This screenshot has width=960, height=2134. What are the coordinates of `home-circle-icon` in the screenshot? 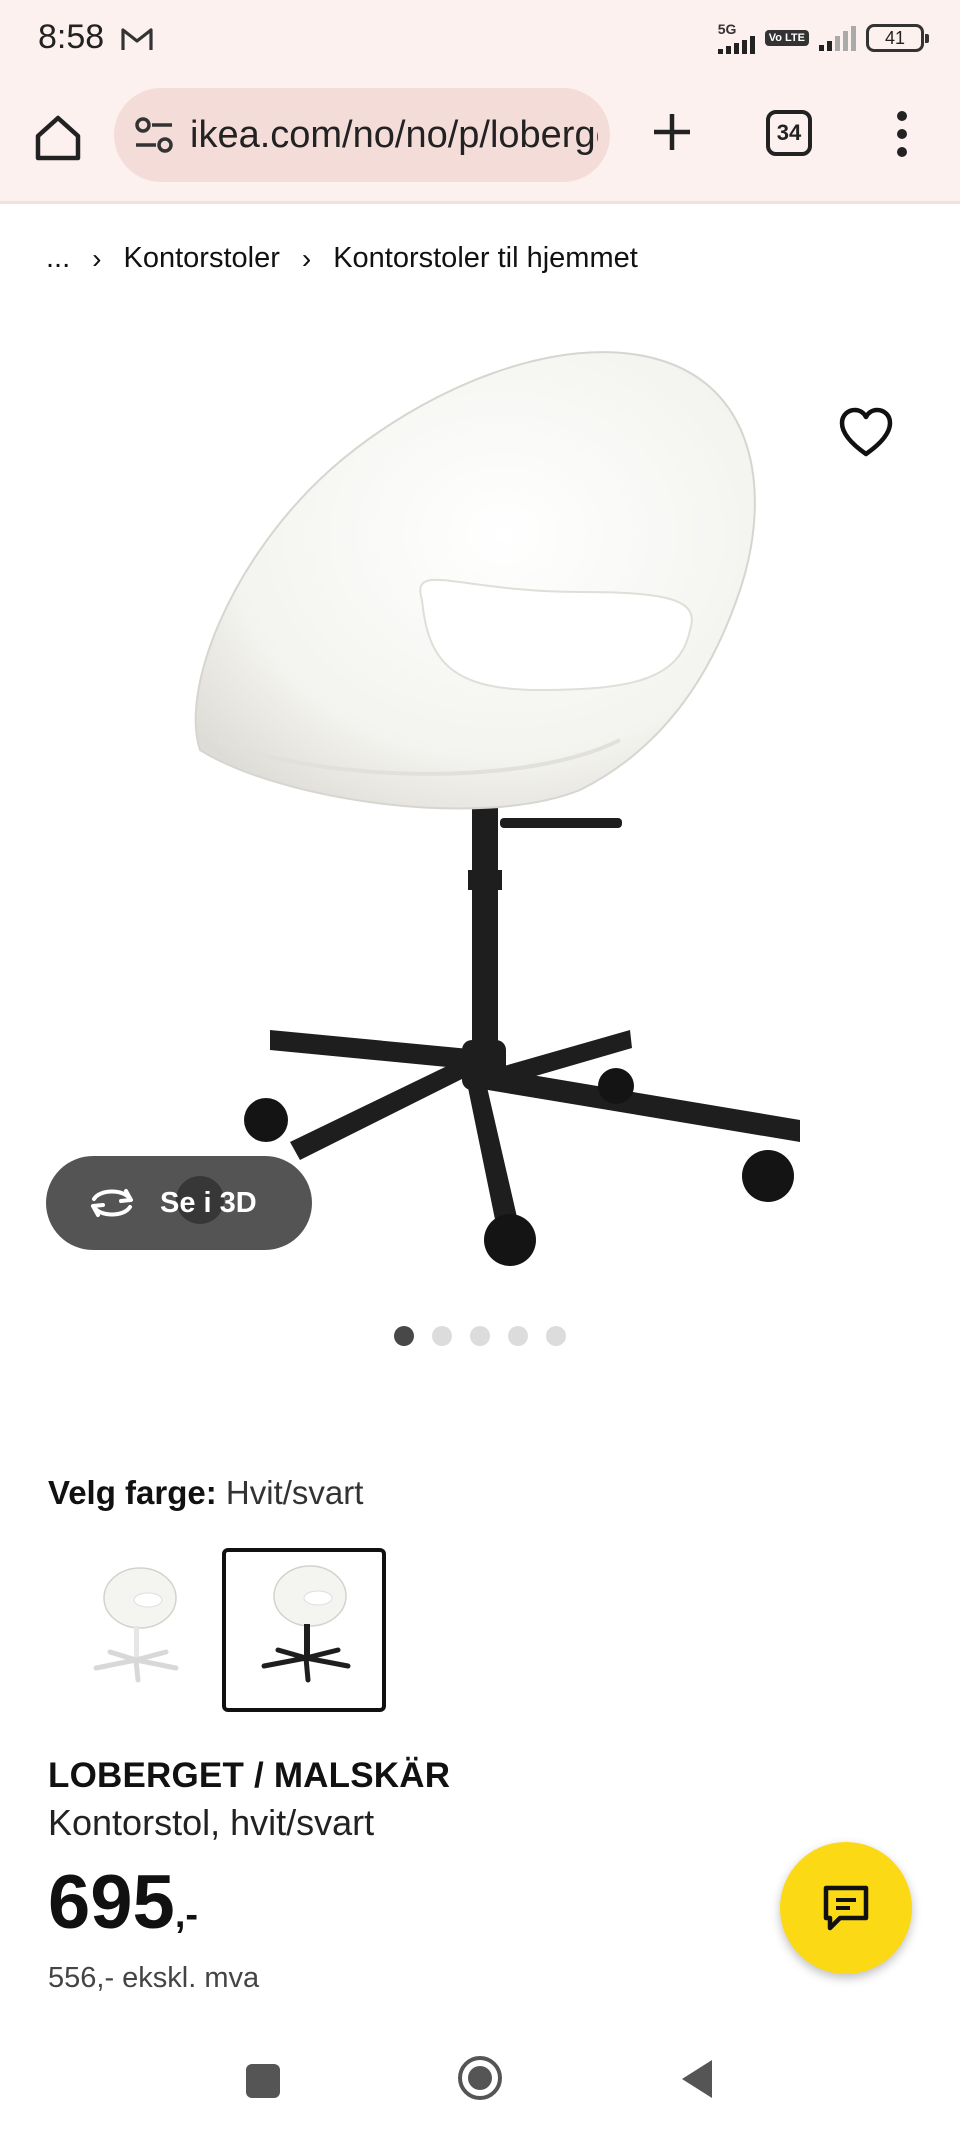 It's located at (480, 2078).